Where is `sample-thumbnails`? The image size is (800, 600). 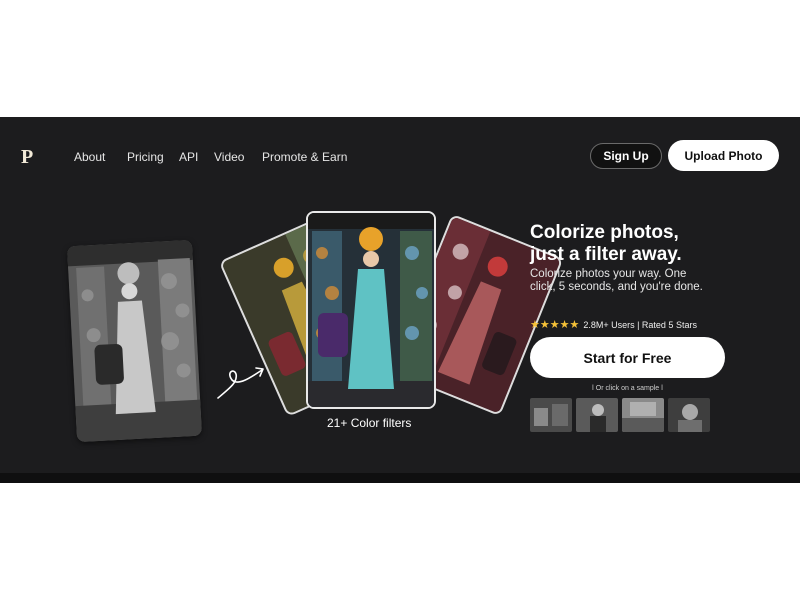 sample-thumbnails is located at coordinates (620, 415).